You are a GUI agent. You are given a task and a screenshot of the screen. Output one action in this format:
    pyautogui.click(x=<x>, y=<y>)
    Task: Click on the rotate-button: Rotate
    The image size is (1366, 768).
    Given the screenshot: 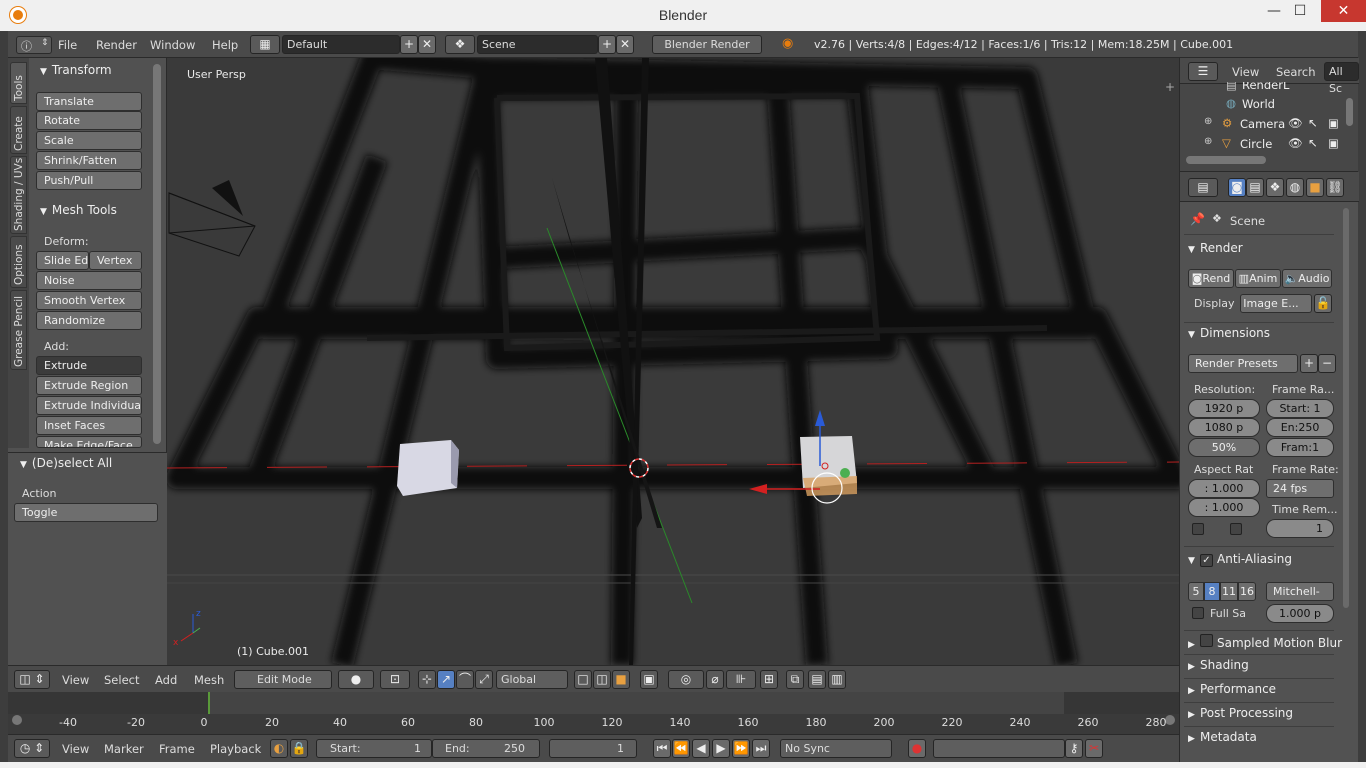 What is the action you would take?
    pyautogui.click(x=89, y=120)
    